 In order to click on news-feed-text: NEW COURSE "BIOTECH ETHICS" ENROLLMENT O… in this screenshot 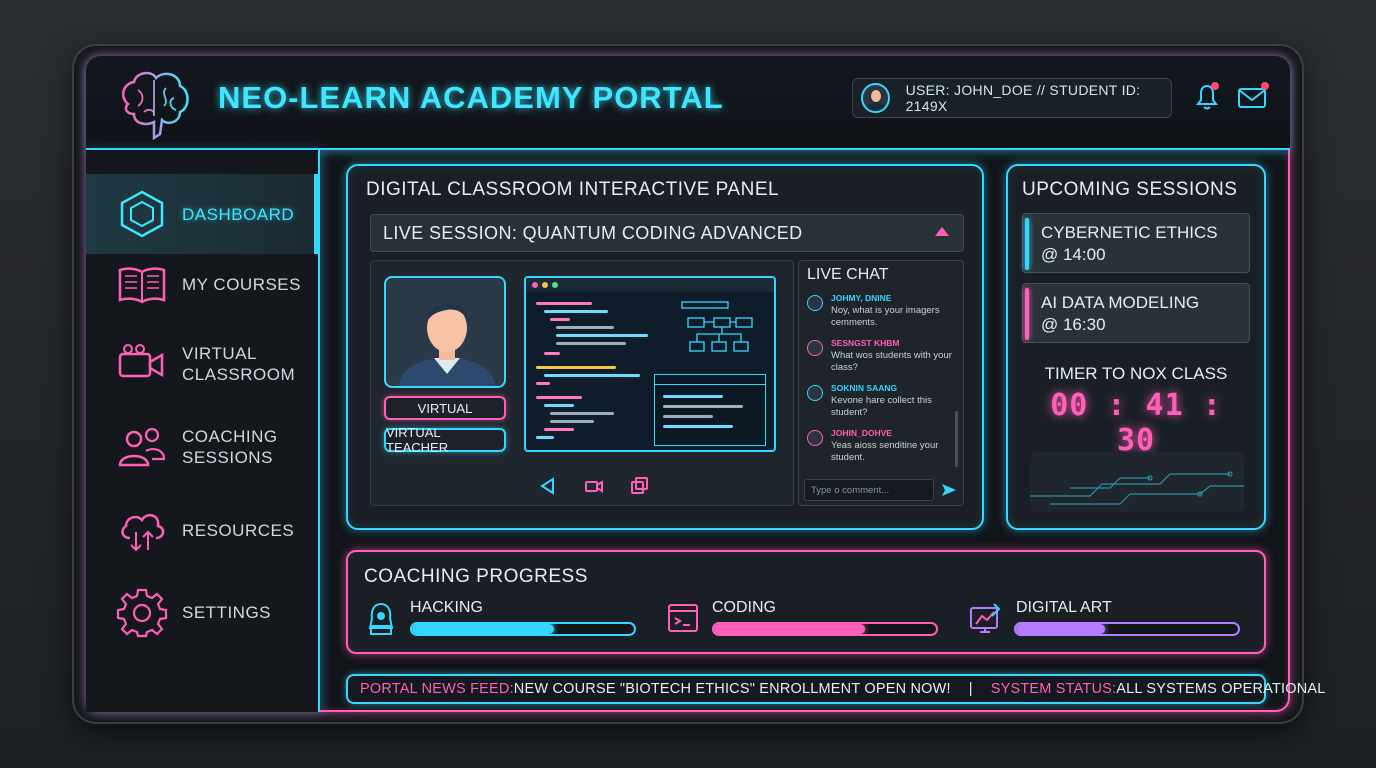, I will do `click(732, 689)`.